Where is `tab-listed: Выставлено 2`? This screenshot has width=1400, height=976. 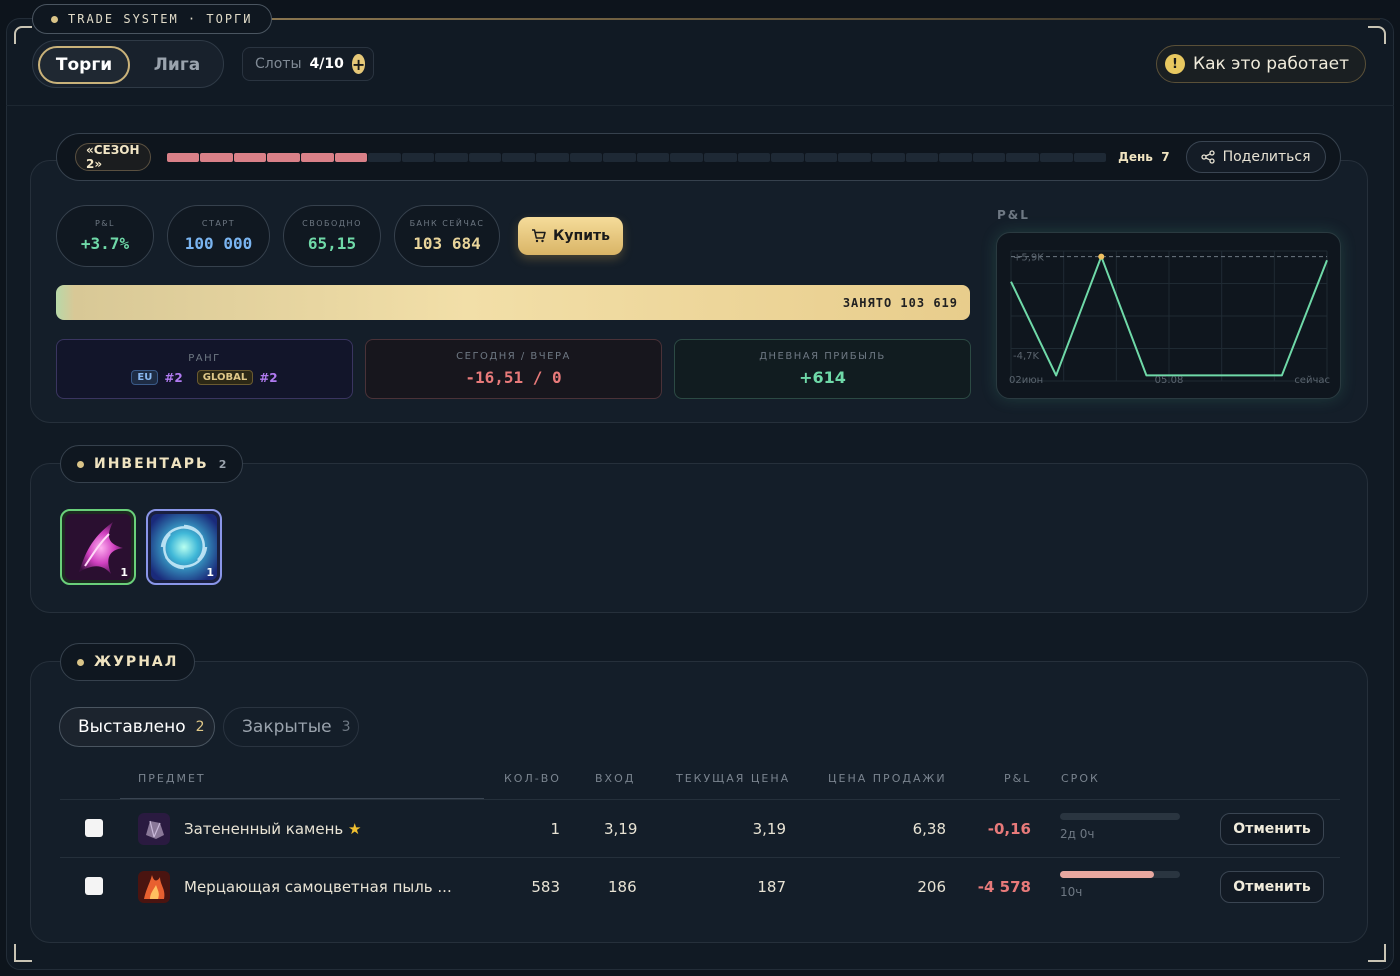
tab-listed: Выставлено 2 is located at coordinates (137, 727).